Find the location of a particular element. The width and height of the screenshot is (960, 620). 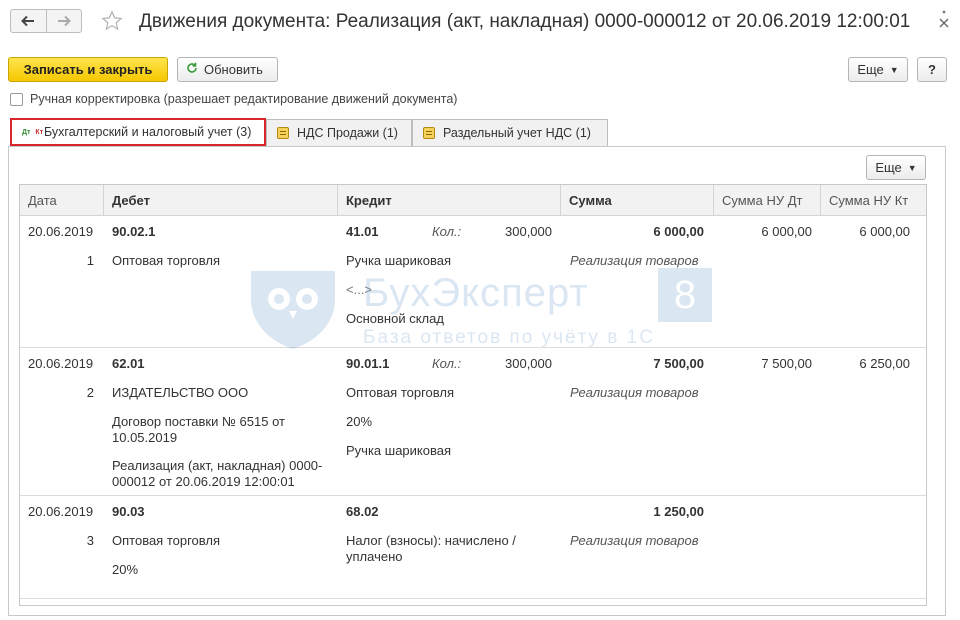

forward-button is located at coordinates (63, 21).